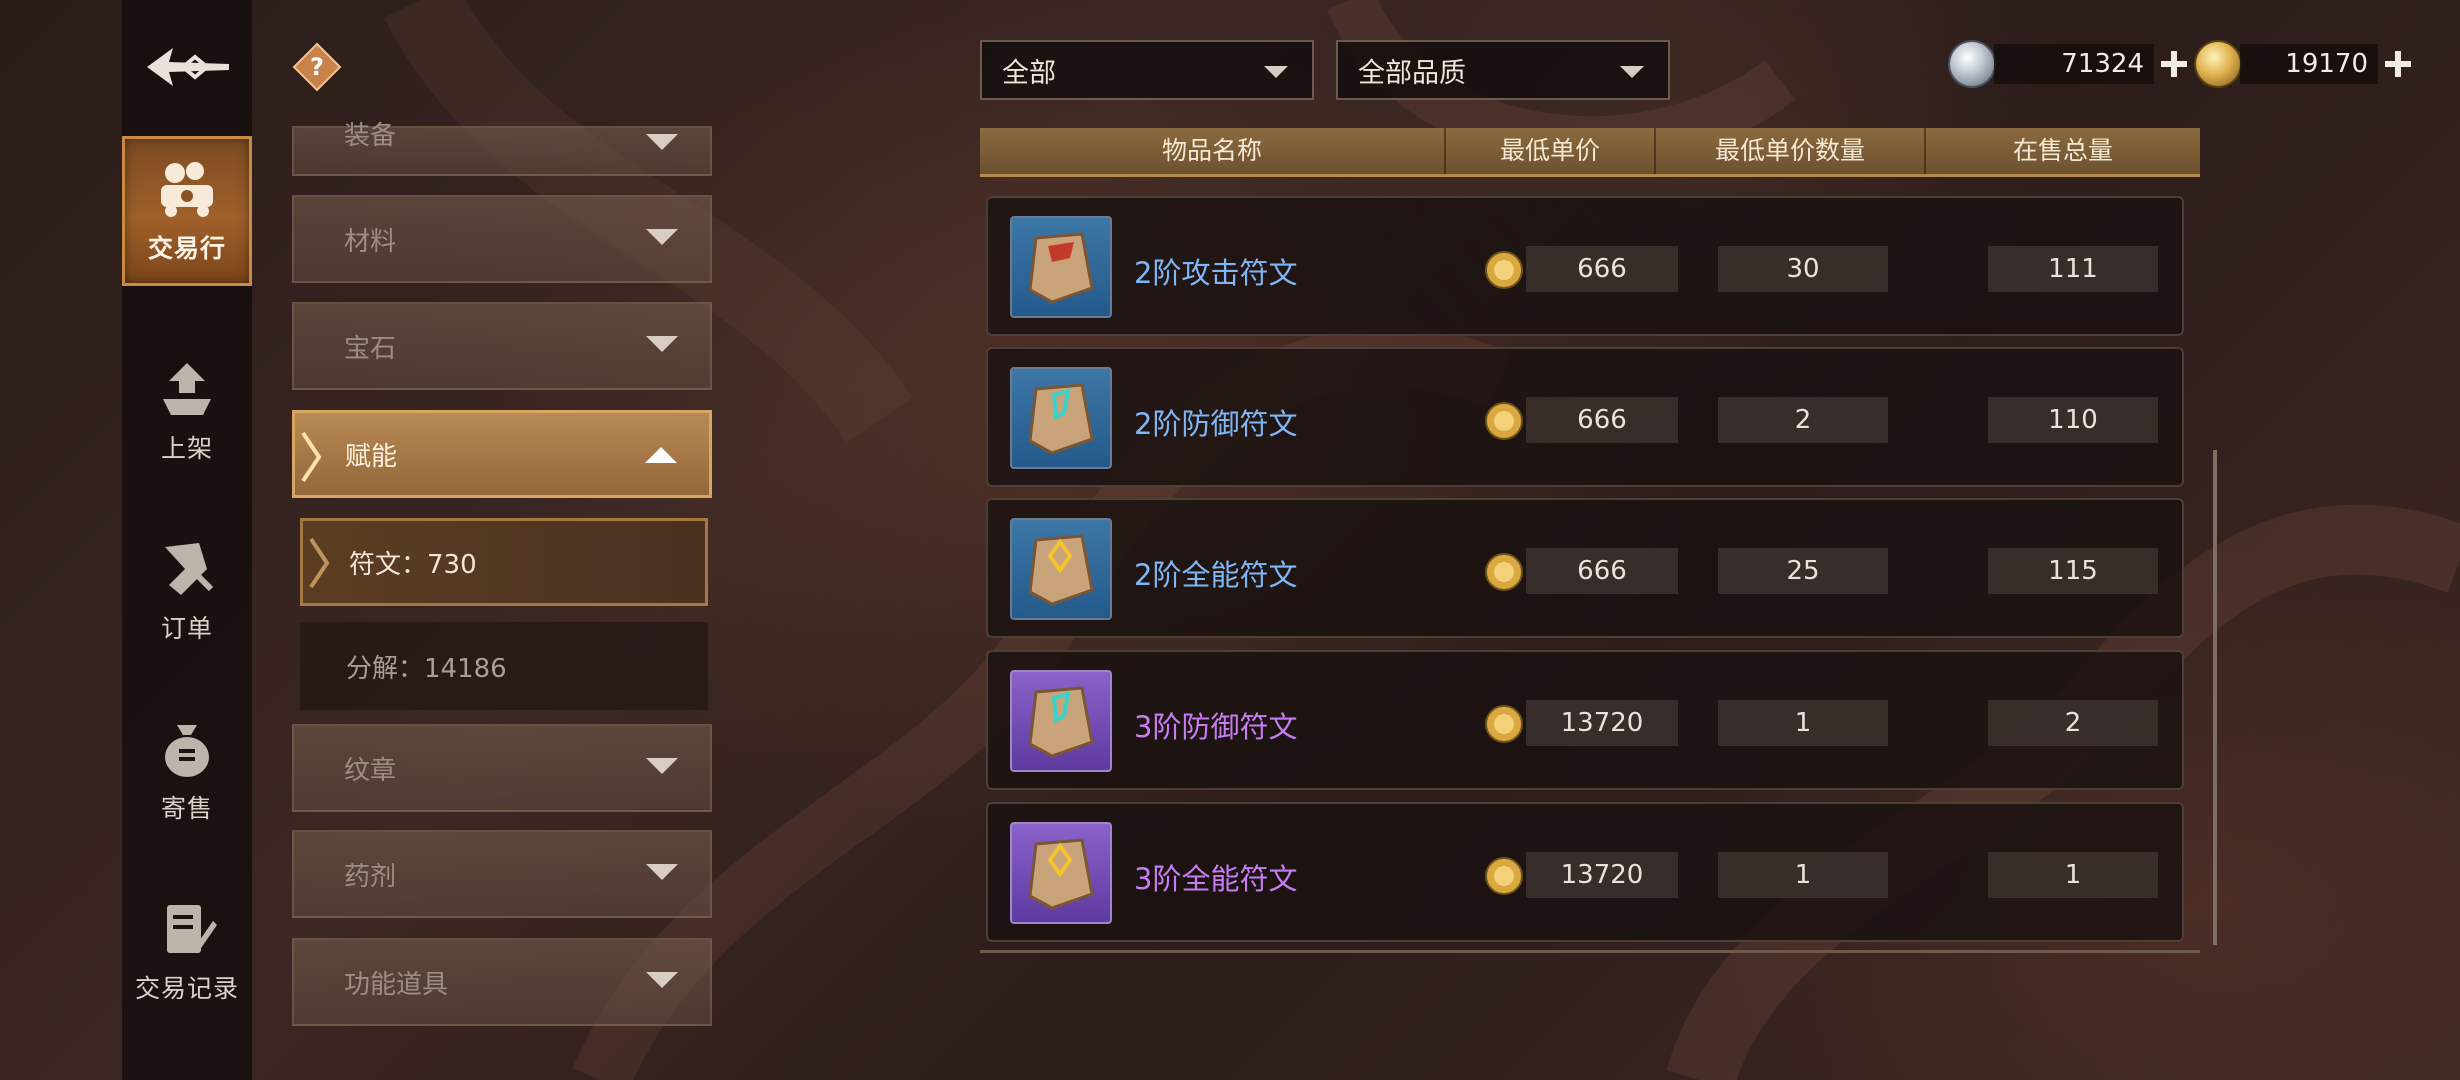  I want to click on item-name: 2阶防御符文, so click(1216, 424).